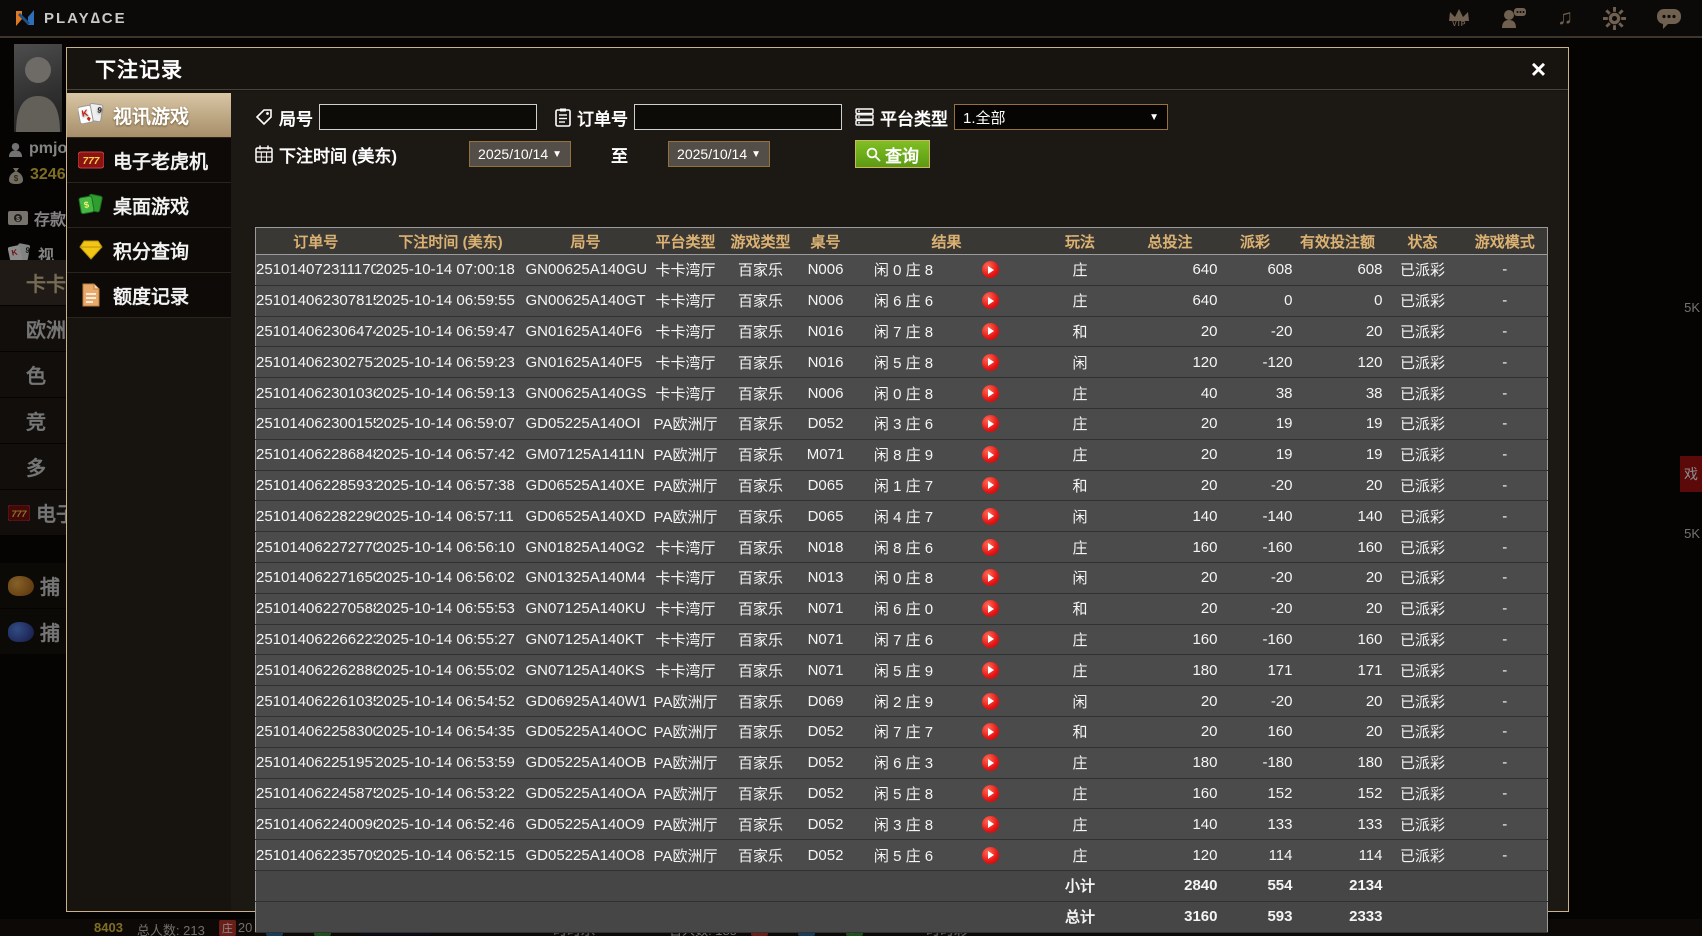 This screenshot has width=1702, height=936. What do you see at coordinates (450, 301) in the screenshot?
I see `cell-time: 2025-10-14 06:59:55` at bounding box center [450, 301].